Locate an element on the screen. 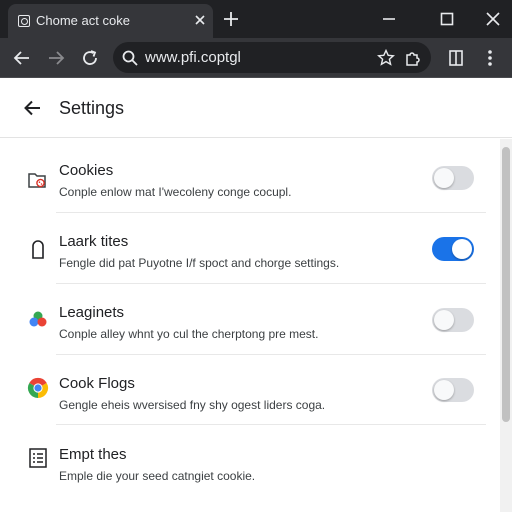 This screenshot has width=512, height=512. setting-title: Laark tites is located at coordinates (94, 241).